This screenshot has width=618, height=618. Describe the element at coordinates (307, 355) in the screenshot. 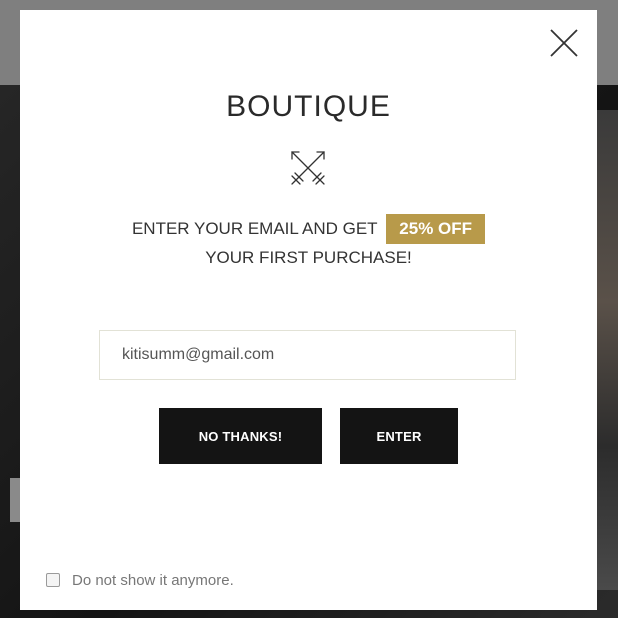

I see `email-field` at that location.